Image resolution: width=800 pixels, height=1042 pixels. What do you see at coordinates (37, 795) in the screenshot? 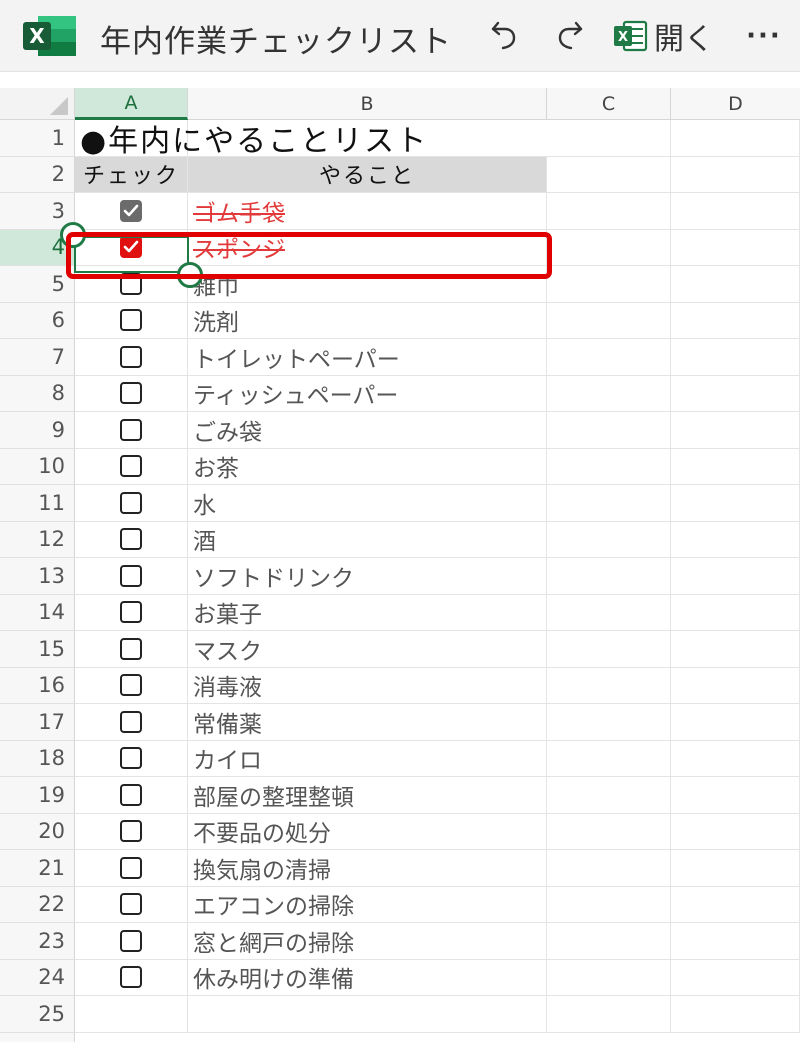
I see `row-header: 19` at bounding box center [37, 795].